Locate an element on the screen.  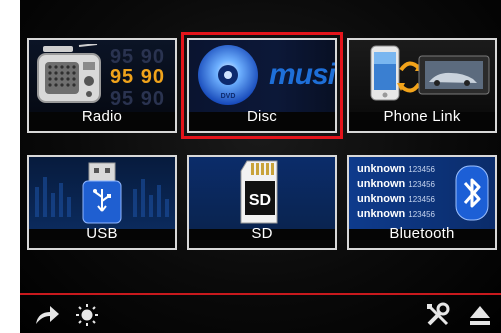
eject-icon is located at coordinates (480, 315).